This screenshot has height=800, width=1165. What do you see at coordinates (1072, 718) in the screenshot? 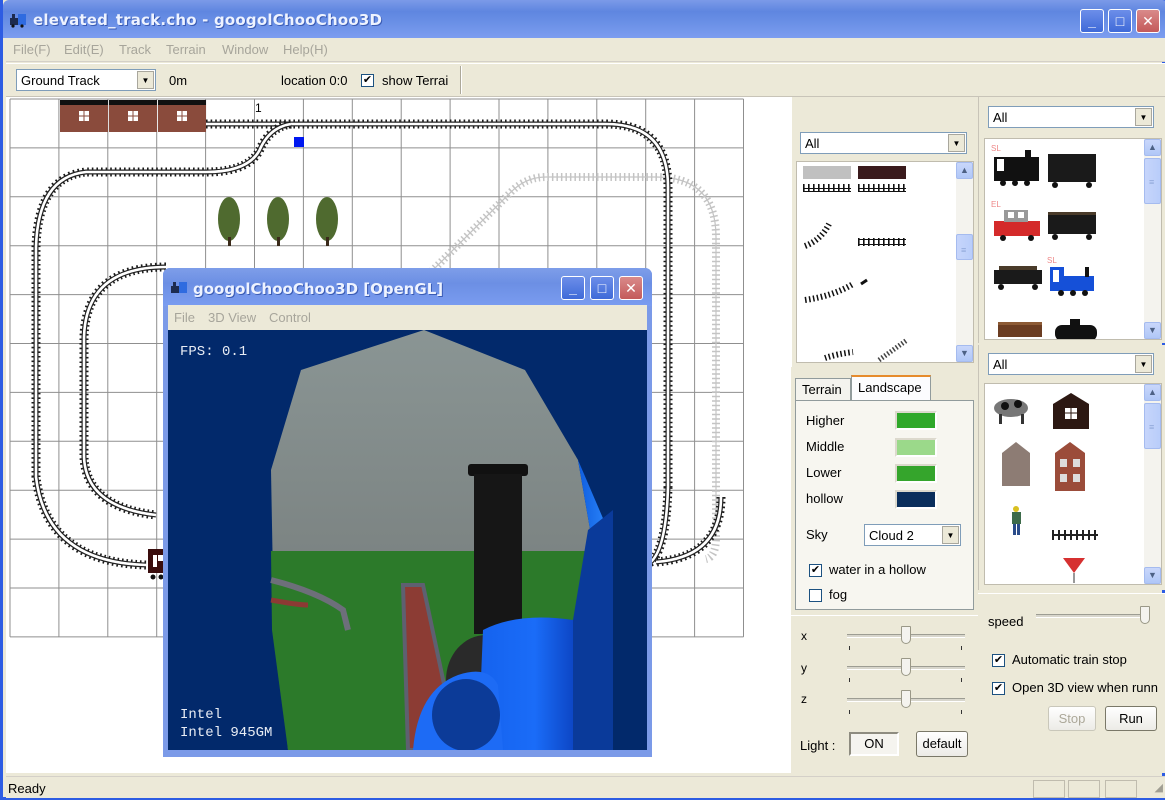
I see `stop-button: Stop` at bounding box center [1072, 718].